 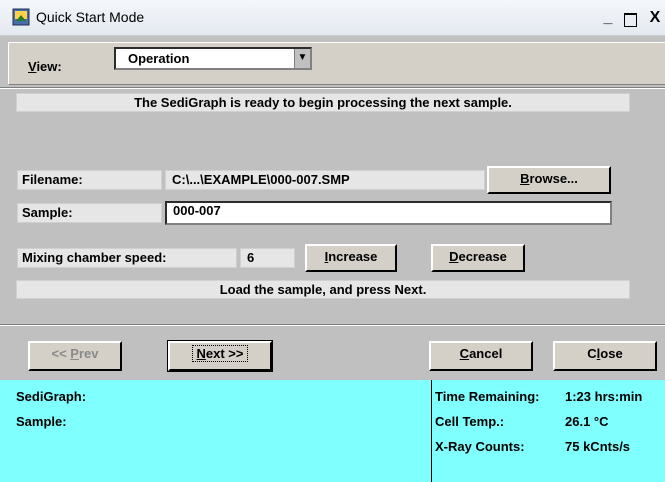 What do you see at coordinates (127, 258) in the screenshot?
I see `mixing-speed-label: Mixing chamber speed:` at bounding box center [127, 258].